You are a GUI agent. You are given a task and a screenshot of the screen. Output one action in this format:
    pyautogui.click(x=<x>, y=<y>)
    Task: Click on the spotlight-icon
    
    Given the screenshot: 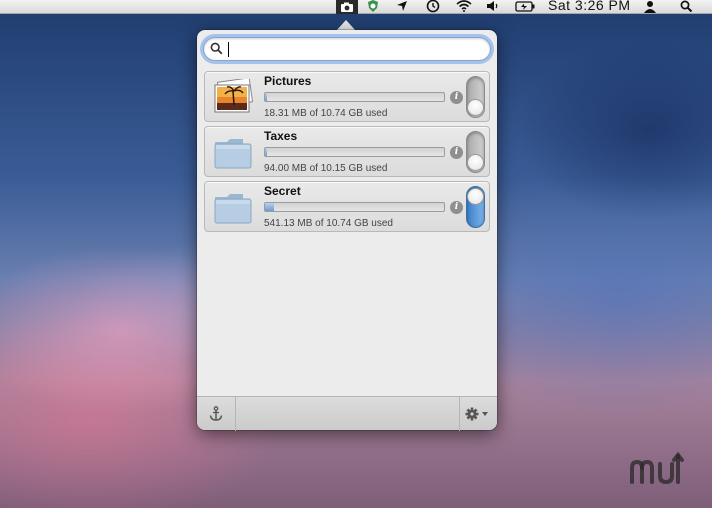 What is the action you would take?
    pyautogui.click(x=686, y=7)
    